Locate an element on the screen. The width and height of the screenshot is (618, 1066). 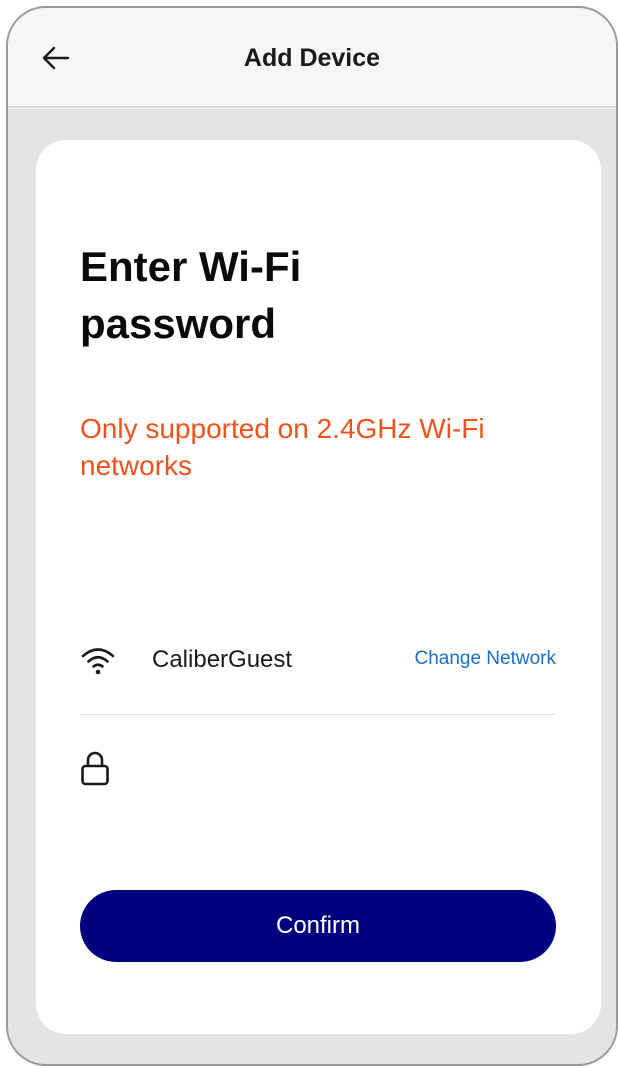
card-title: Enter Wi-Fi password is located at coordinates (191, 295).